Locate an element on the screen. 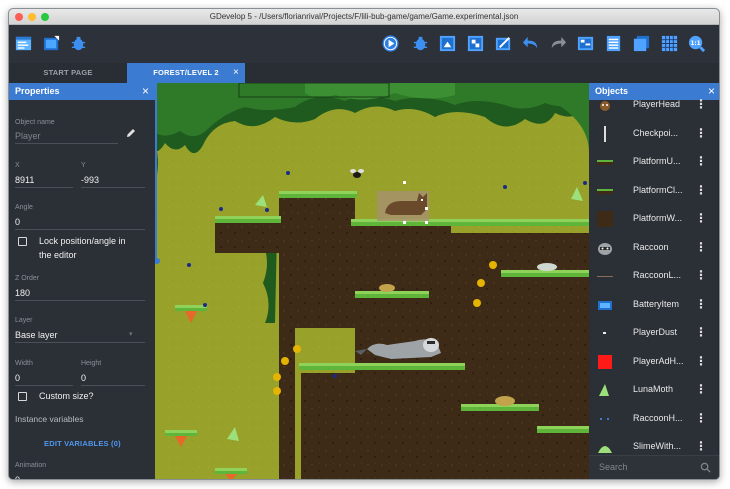 This screenshot has height=489, width=730. objects-scrollbar is located at coordinates (718, 280).